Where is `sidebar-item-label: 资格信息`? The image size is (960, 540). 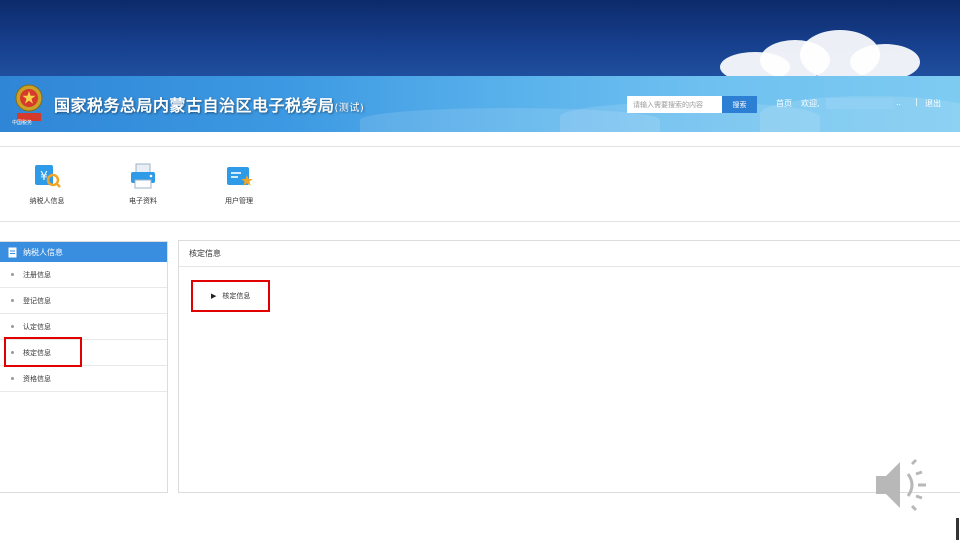
sidebar-item-label: 资格信息 is located at coordinates (37, 378).